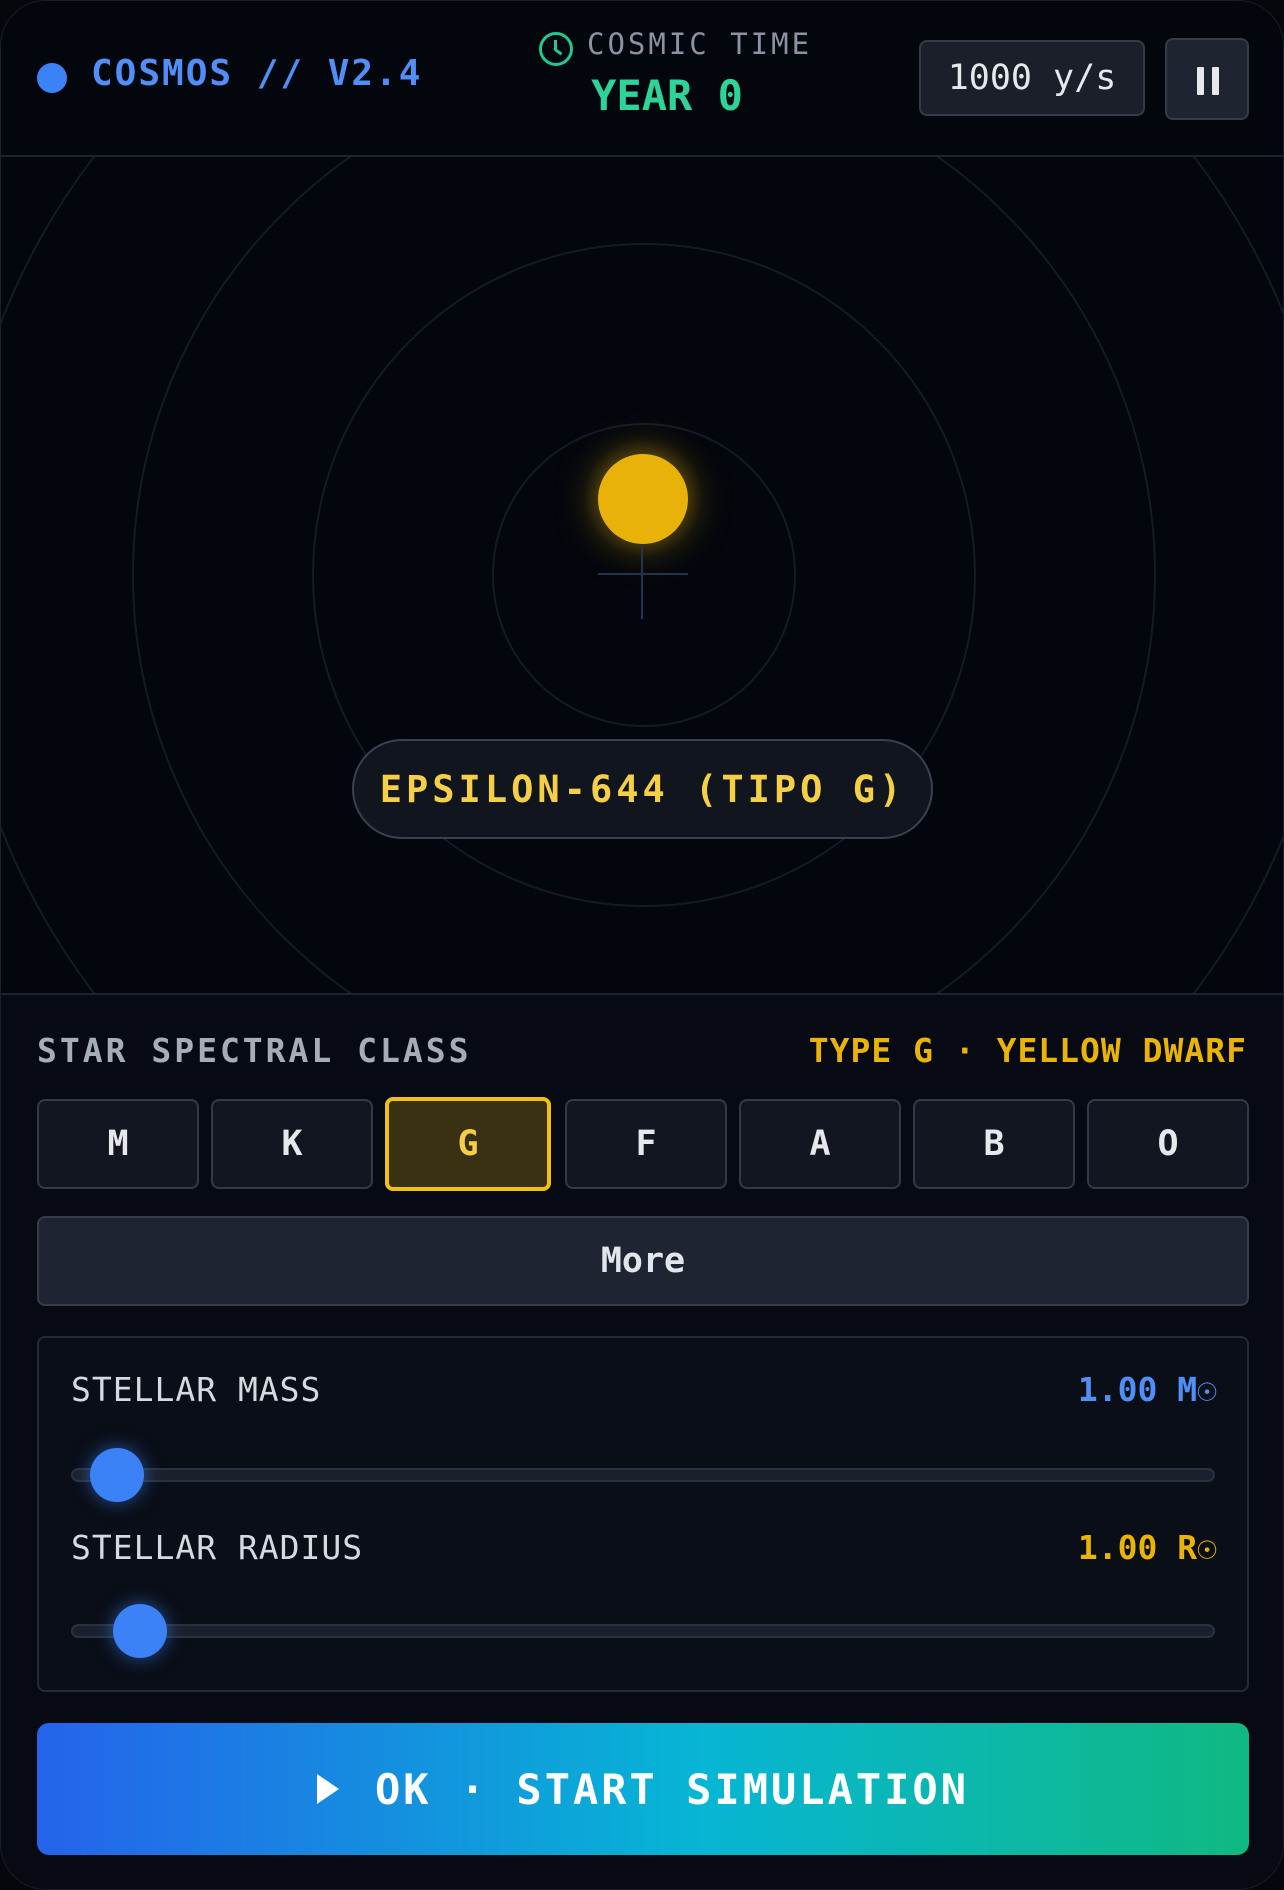  What do you see at coordinates (643, 1261) in the screenshot?
I see `more-button: More` at bounding box center [643, 1261].